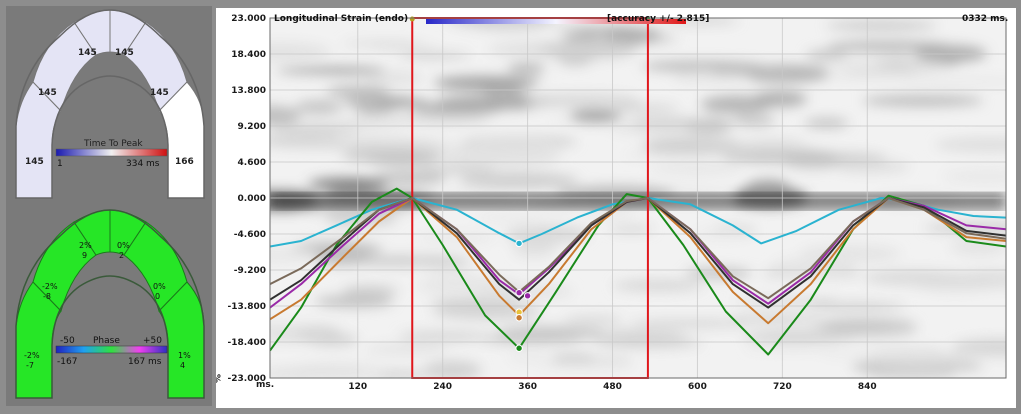 Image resolution: width=1021 pixels, height=414 pixels. What do you see at coordinates (67, 362) in the screenshot?
I see `phase-legend-min: -167` at bounding box center [67, 362].